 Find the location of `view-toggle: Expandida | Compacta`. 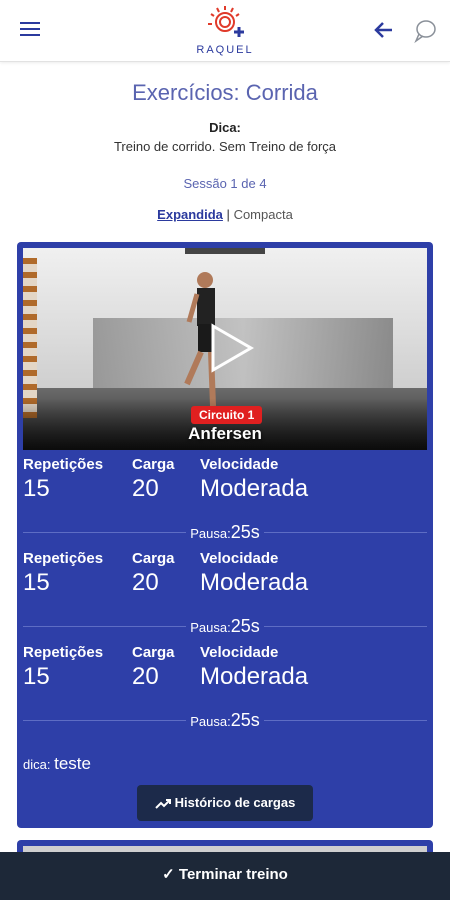

view-toggle: Expandida | Compacta is located at coordinates (225, 214).